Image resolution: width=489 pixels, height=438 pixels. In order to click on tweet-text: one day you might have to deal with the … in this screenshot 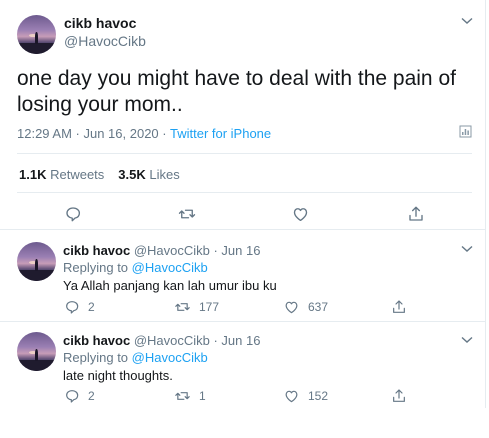, I will do `click(236, 91)`.